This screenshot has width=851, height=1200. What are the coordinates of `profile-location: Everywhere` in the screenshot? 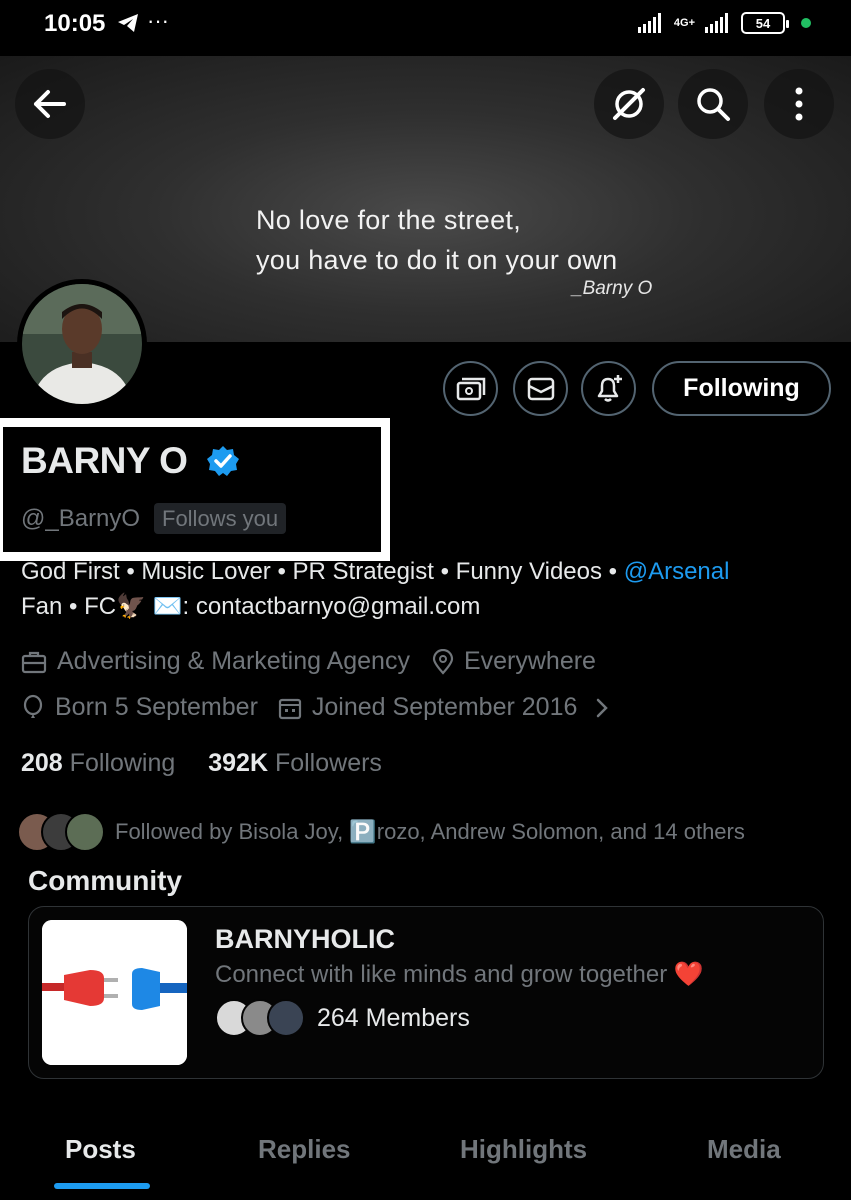 It's located at (529, 661).